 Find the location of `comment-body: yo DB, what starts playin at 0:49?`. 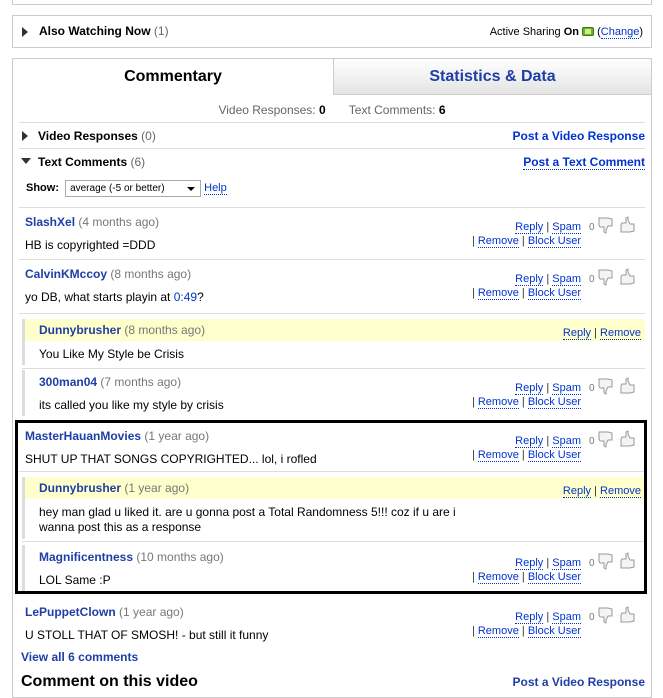

comment-body: yo DB, what starts playin at 0:49? is located at coordinates (114, 297).